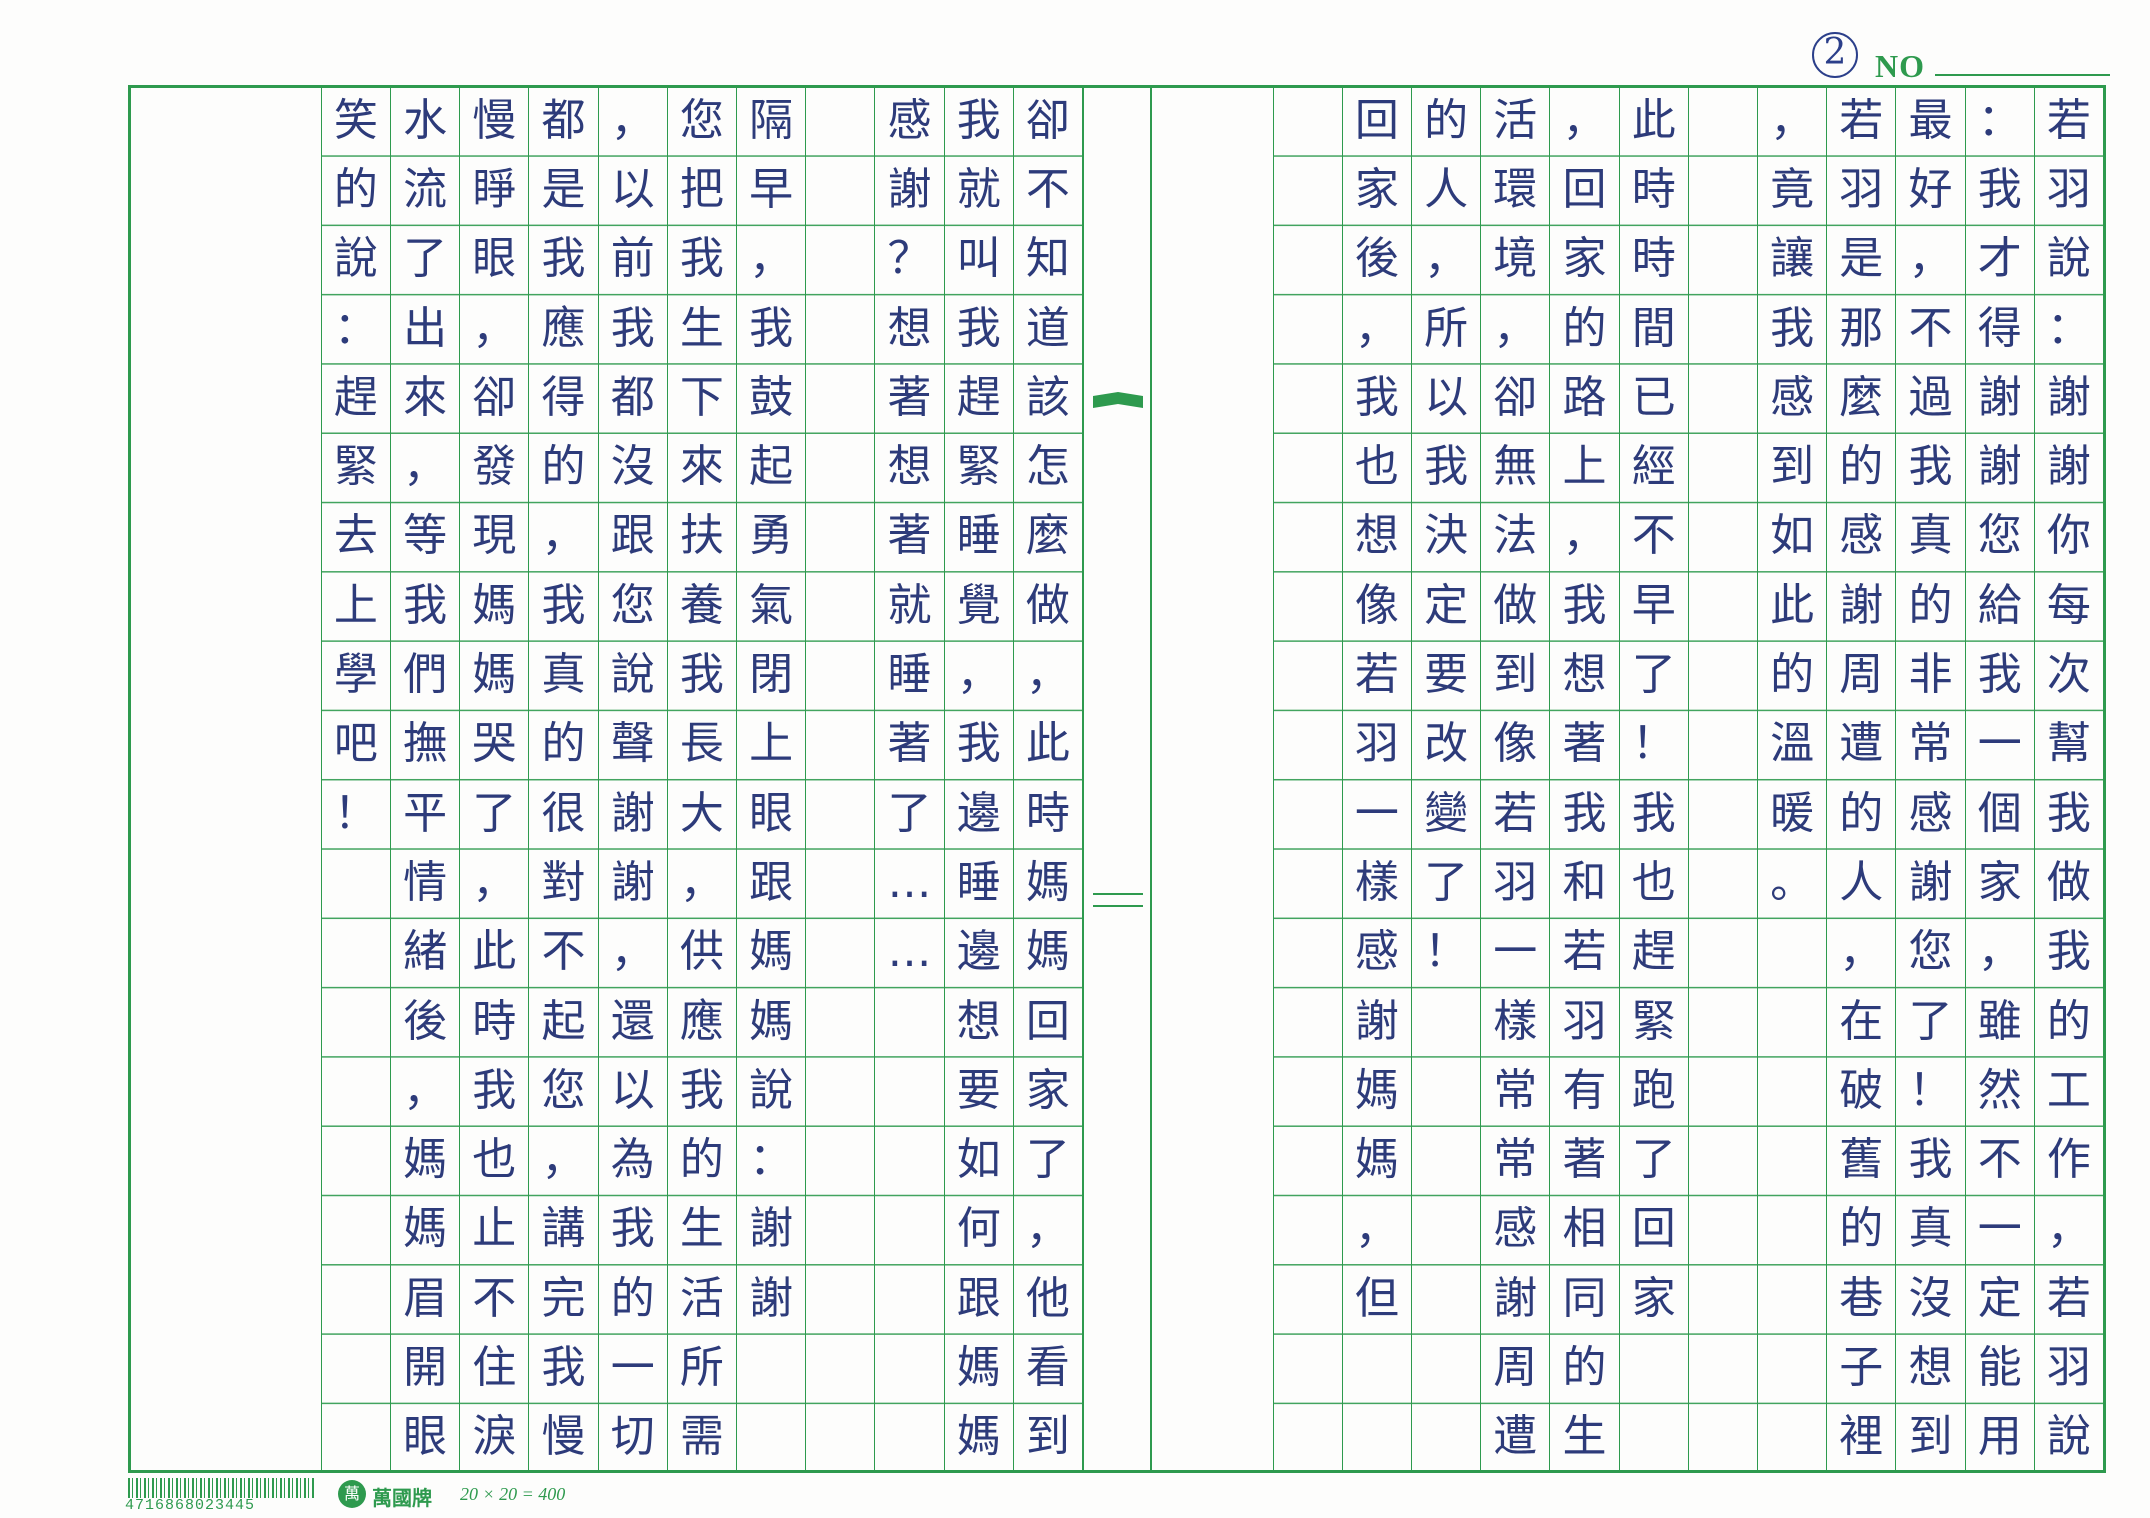 The image size is (2150, 1518). Describe the element at coordinates (1792, 779) in the screenshot. I see `right-page-column: ， 竟讓我感到如此的溫暖。` at that location.